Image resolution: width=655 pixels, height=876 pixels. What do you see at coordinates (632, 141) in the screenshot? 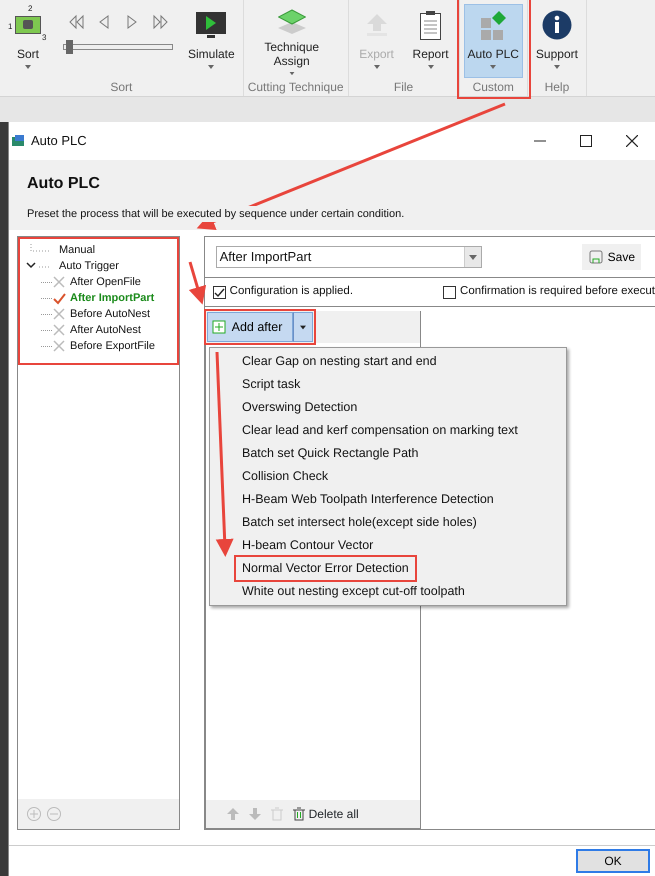
I see `close-icon` at bounding box center [632, 141].